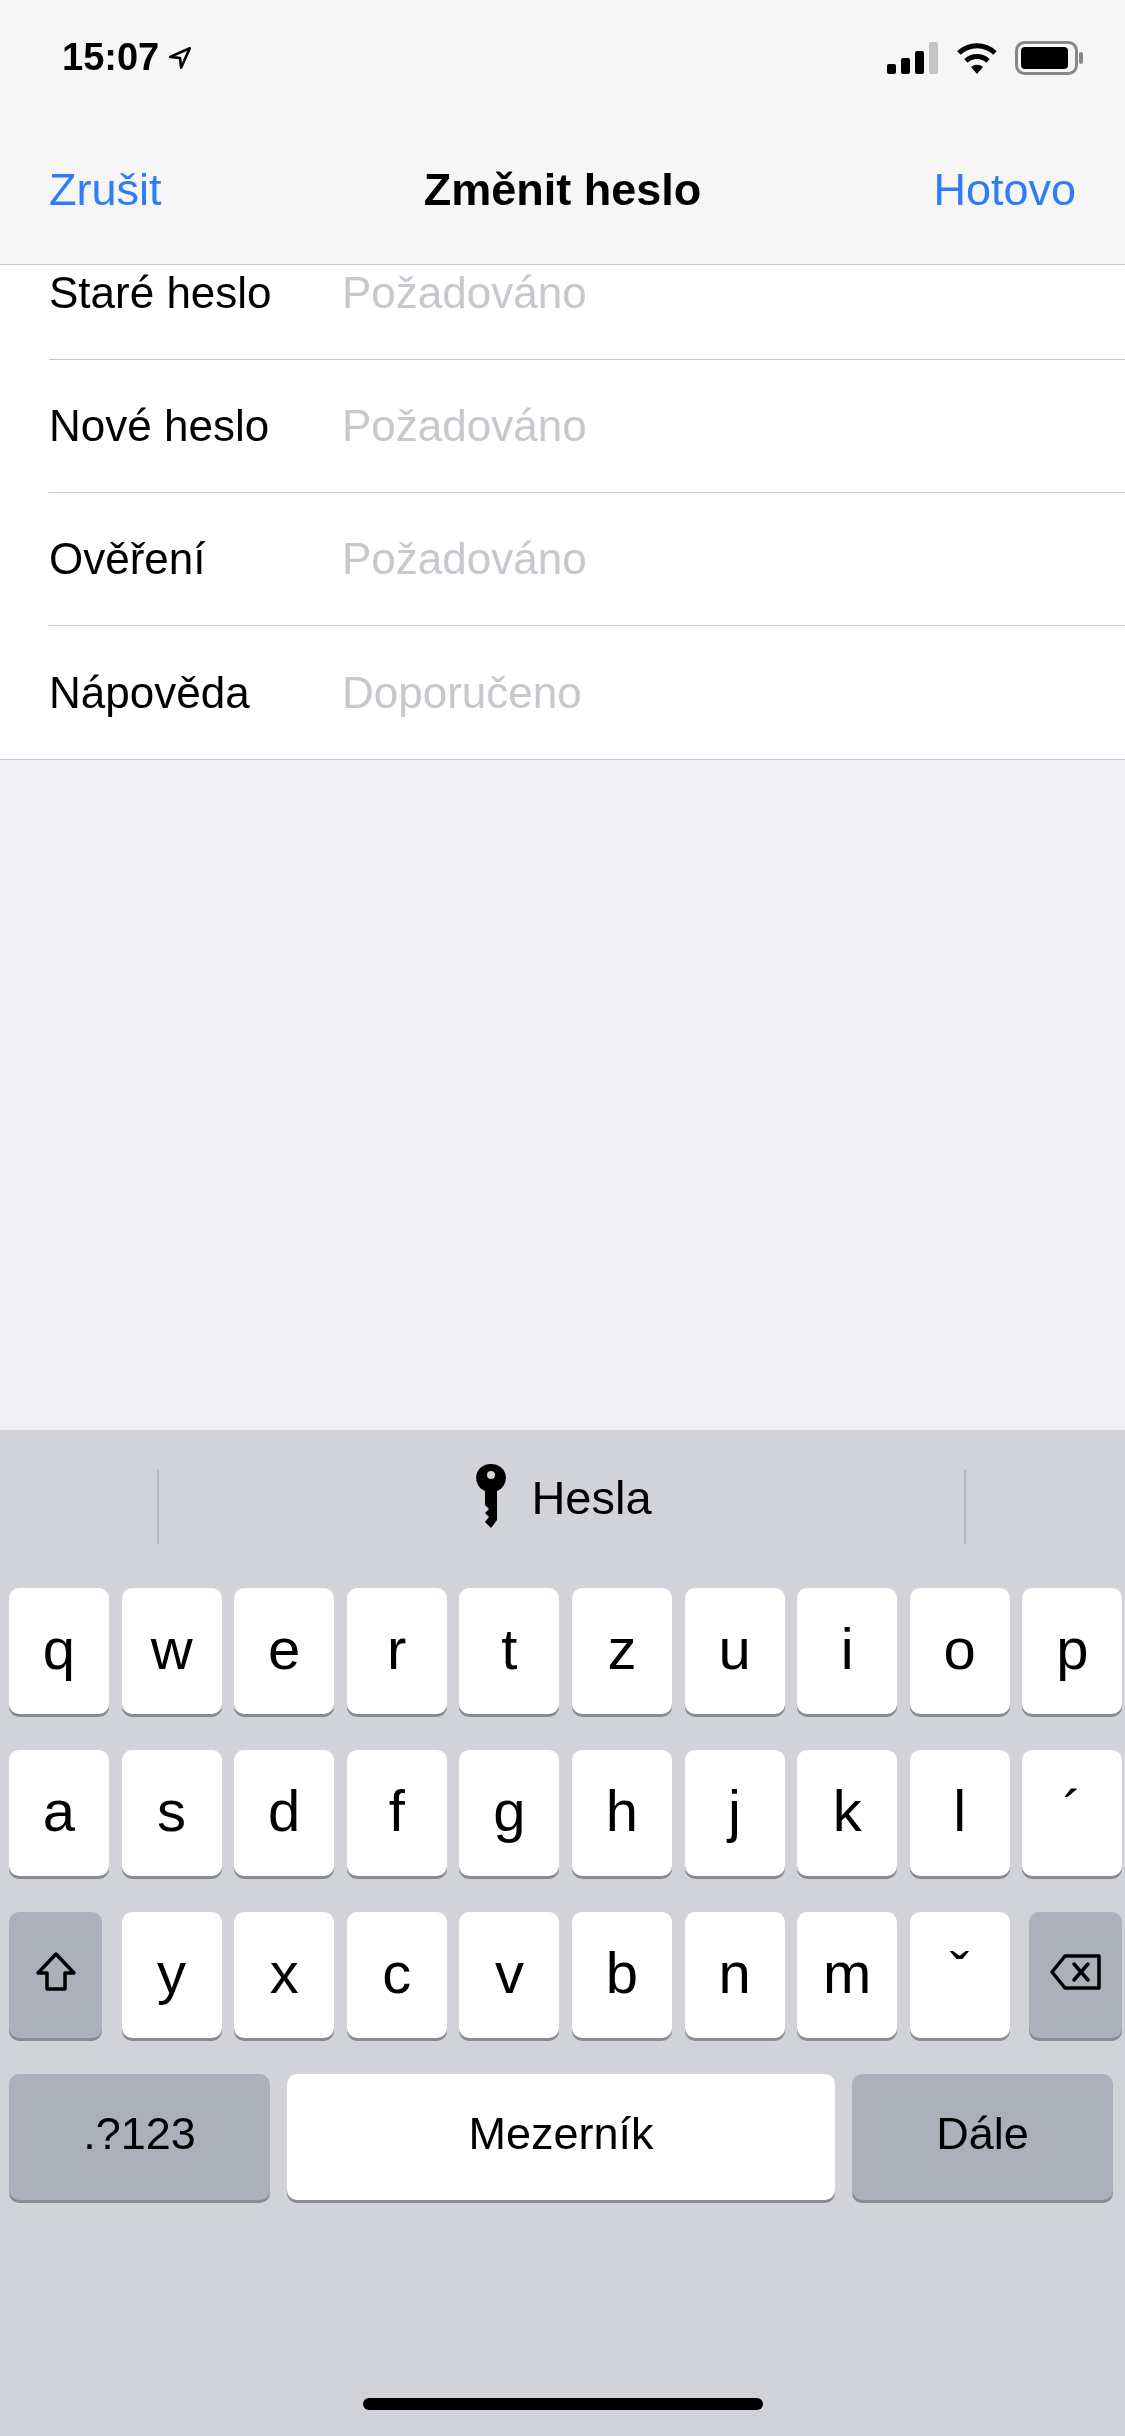 The image size is (1125, 2436). What do you see at coordinates (847, 1651) in the screenshot?
I see `key: i` at bounding box center [847, 1651].